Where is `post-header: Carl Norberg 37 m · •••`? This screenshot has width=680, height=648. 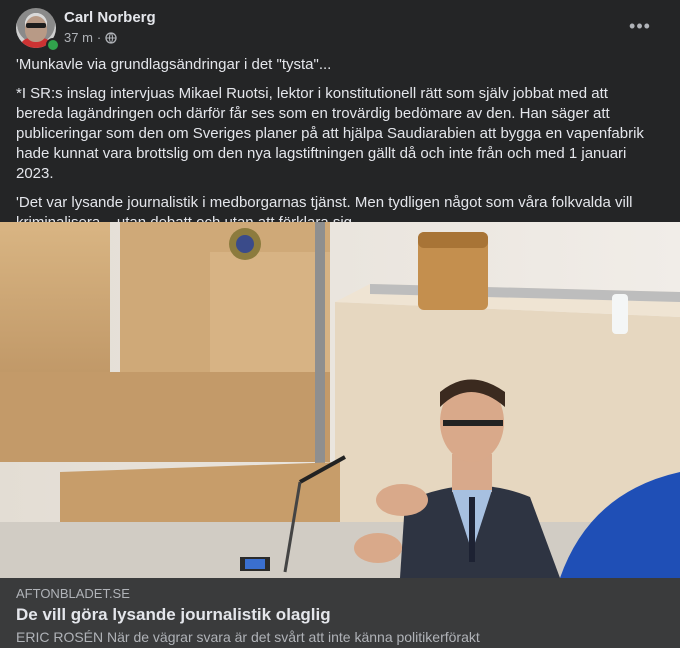
post-header: Carl Norberg 37 m · ••• is located at coordinates (340, 30).